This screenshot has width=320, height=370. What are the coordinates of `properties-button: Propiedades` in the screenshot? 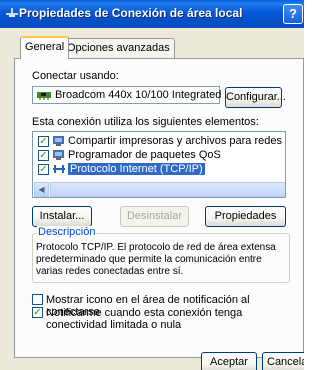 It's located at (245, 216).